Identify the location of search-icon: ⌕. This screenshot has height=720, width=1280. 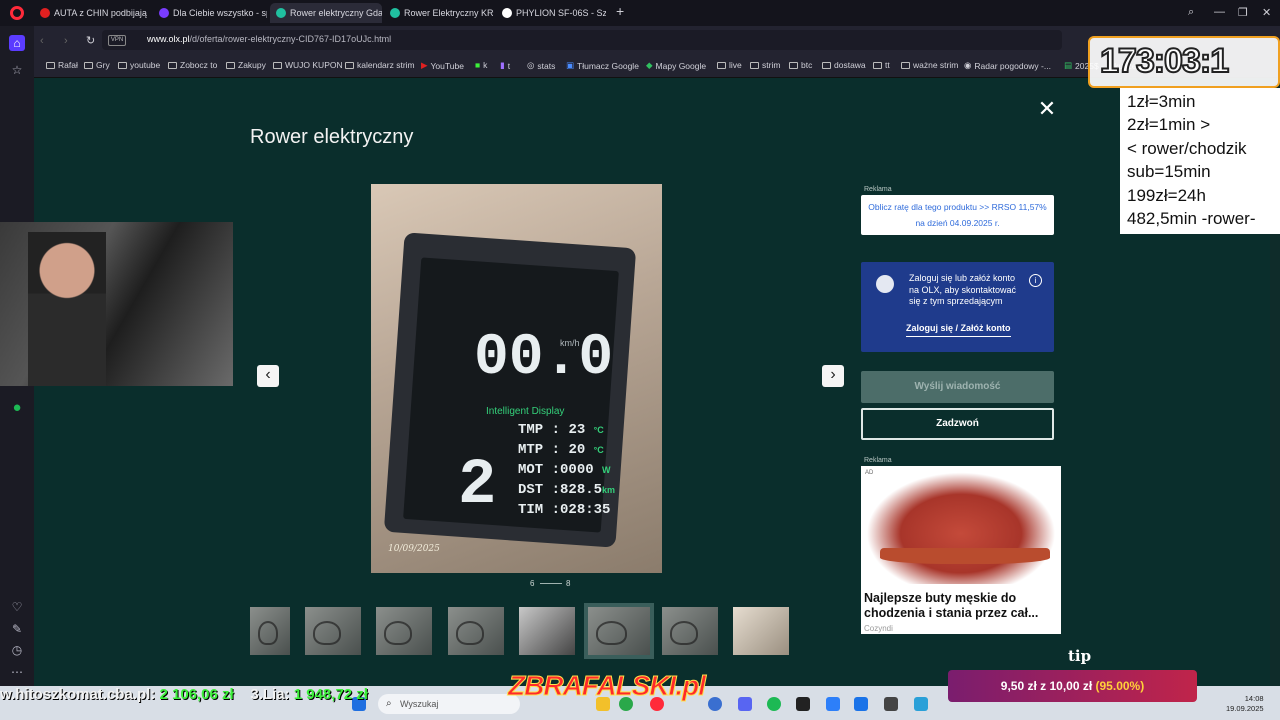
(389, 703).